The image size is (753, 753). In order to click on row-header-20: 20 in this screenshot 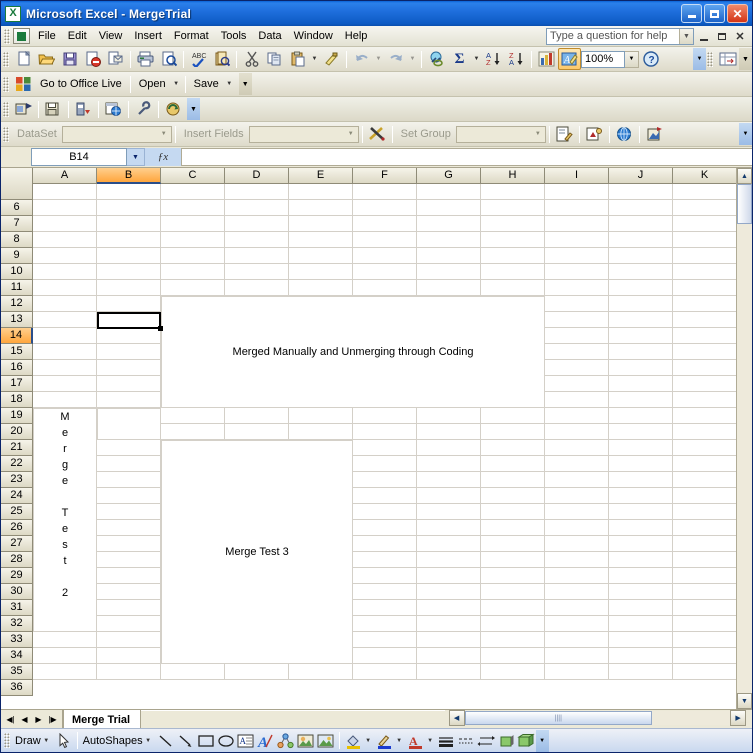, I will do `click(17, 432)`.